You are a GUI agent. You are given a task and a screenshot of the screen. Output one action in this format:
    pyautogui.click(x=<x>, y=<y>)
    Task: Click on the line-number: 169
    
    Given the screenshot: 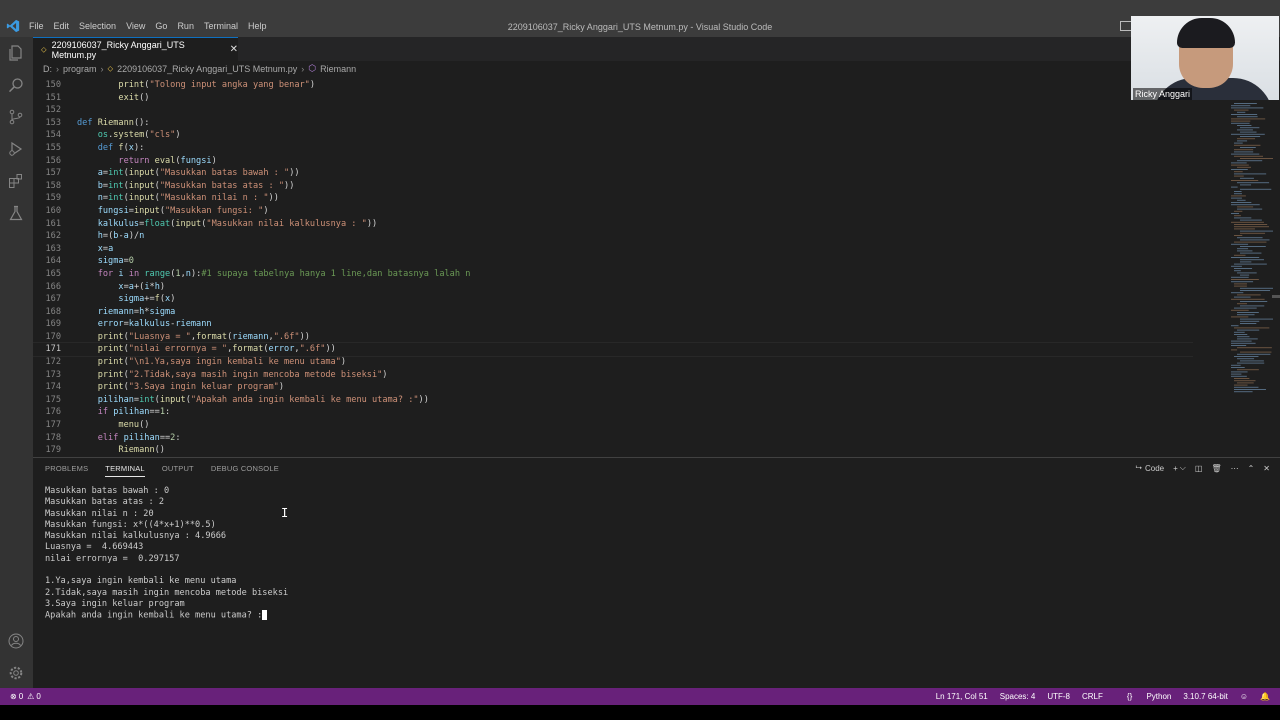 What is the action you would take?
    pyautogui.click(x=53, y=324)
    